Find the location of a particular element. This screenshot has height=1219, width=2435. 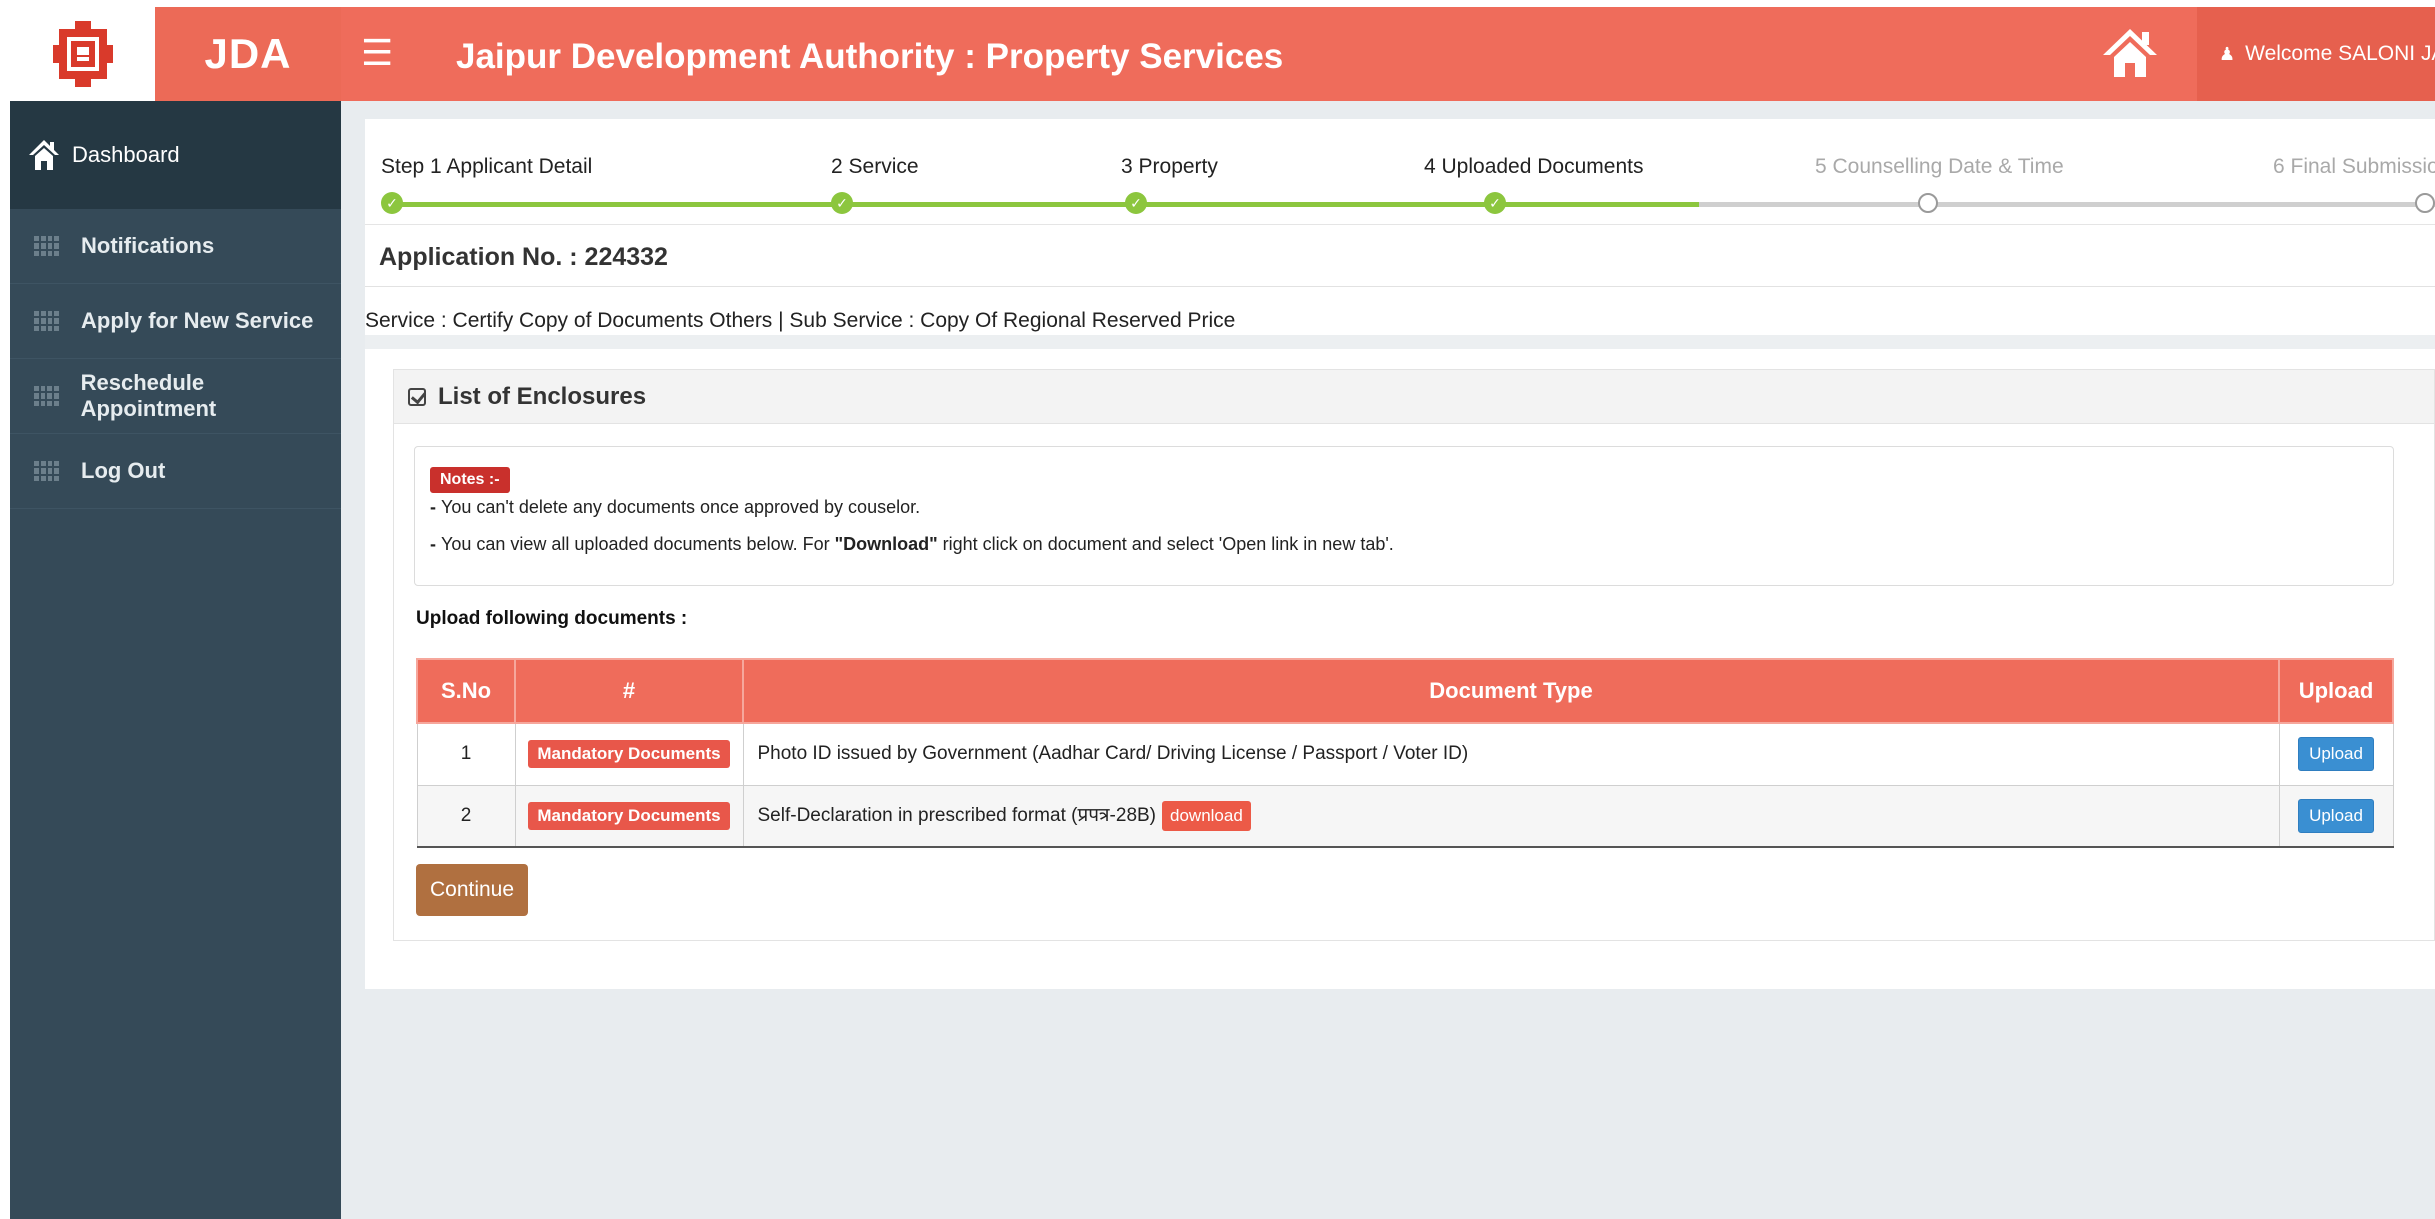

column-header-upload: Upload is located at coordinates (2336, 691).